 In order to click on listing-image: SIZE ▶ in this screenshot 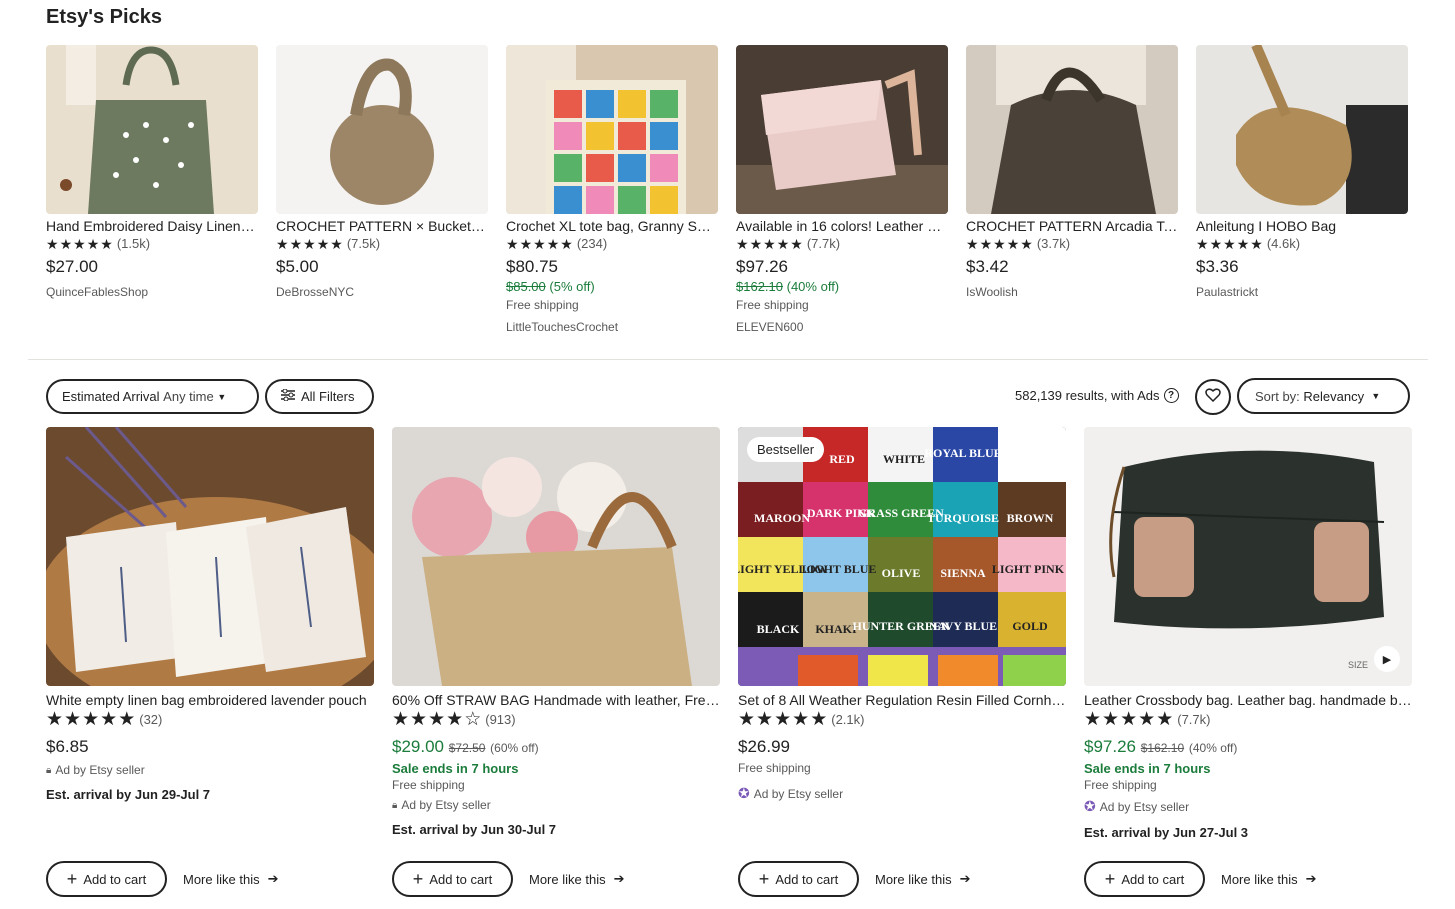, I will do `click(1248, 556)`.